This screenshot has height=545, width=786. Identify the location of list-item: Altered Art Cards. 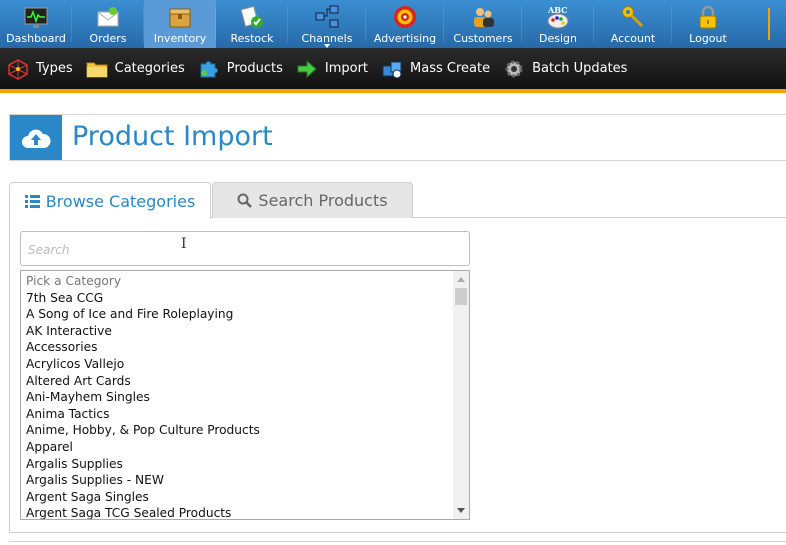
(247, 381).